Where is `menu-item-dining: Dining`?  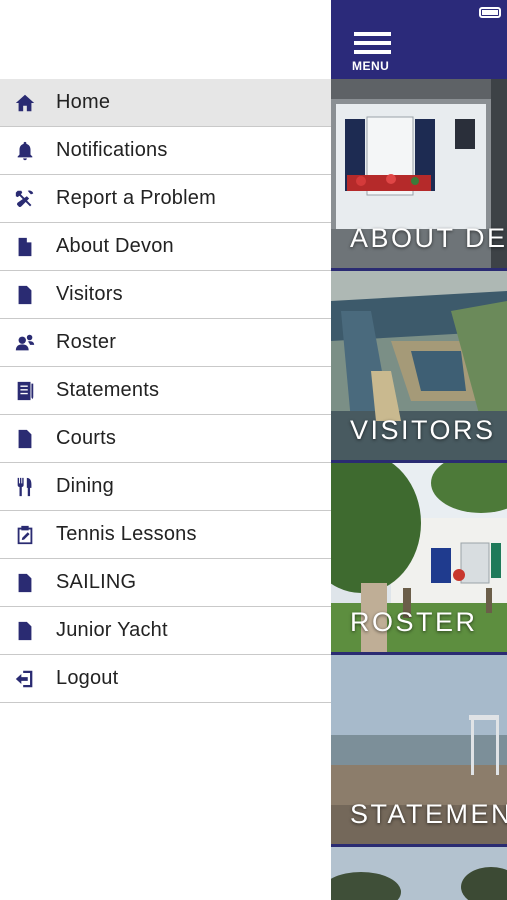 menu-item-dining: Dining is located at coordinates (165, 487).